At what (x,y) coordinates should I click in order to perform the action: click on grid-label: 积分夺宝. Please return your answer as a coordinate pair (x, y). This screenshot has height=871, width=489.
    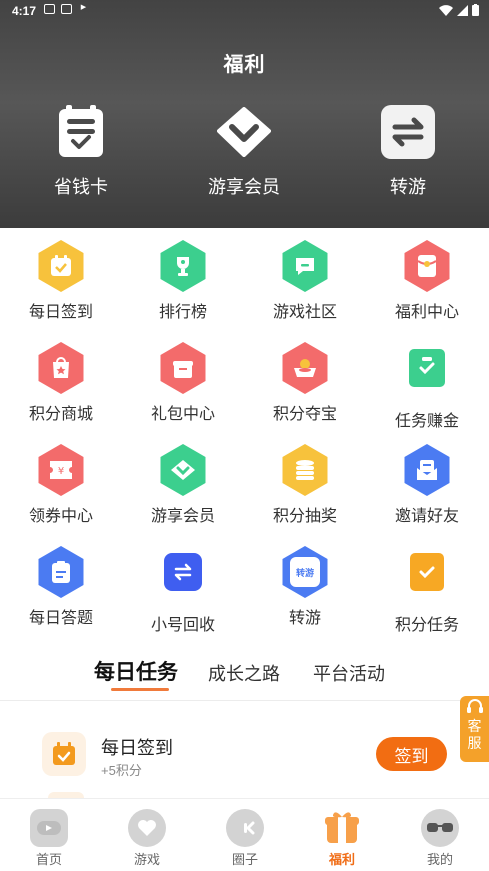
    Looking at the image, I should click on (304, 414).